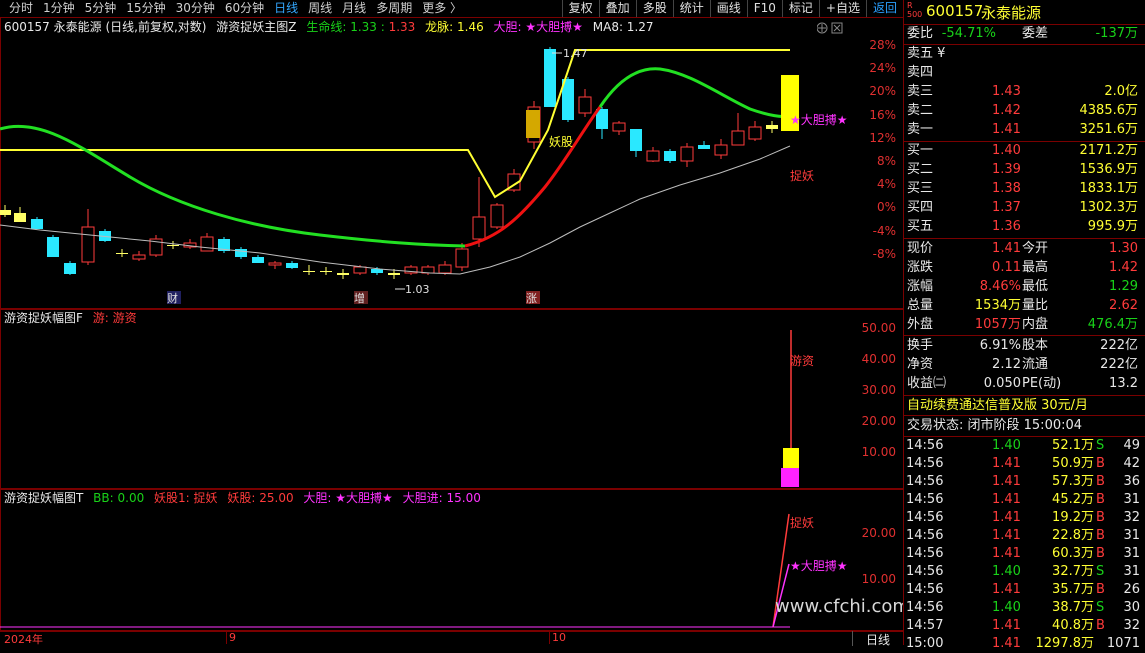  What do you see at coordinates (1100, 571) in the screenshot?
I see `tick-side: S` at bounding box center [1100, 571].